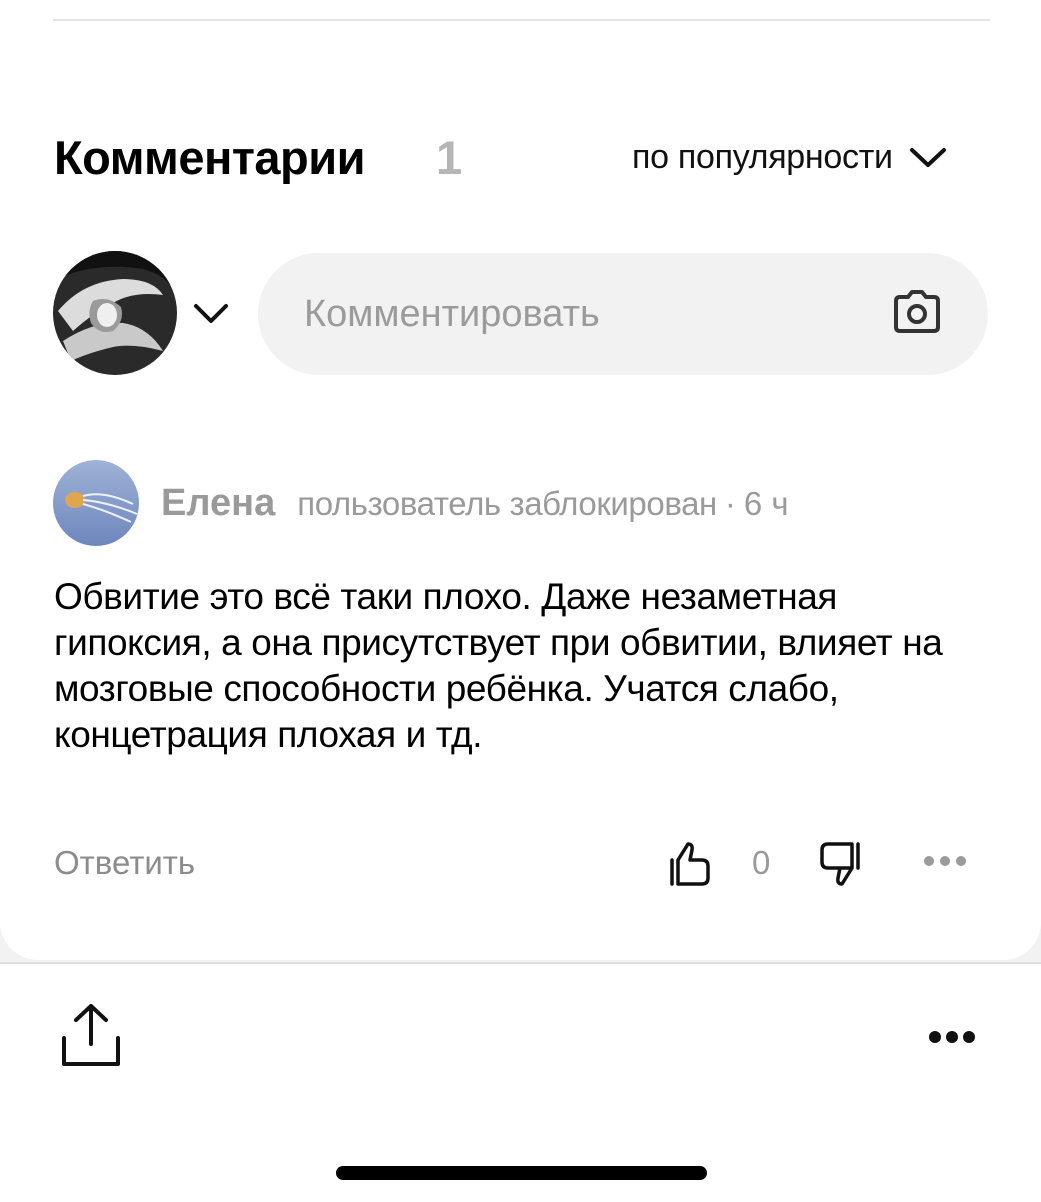 This screenshot has height=1202, width=1041. What do you see at coordinates (449, 157) in the screenshot?
I see `comments-count: 1` at bounding box center [449, 157].